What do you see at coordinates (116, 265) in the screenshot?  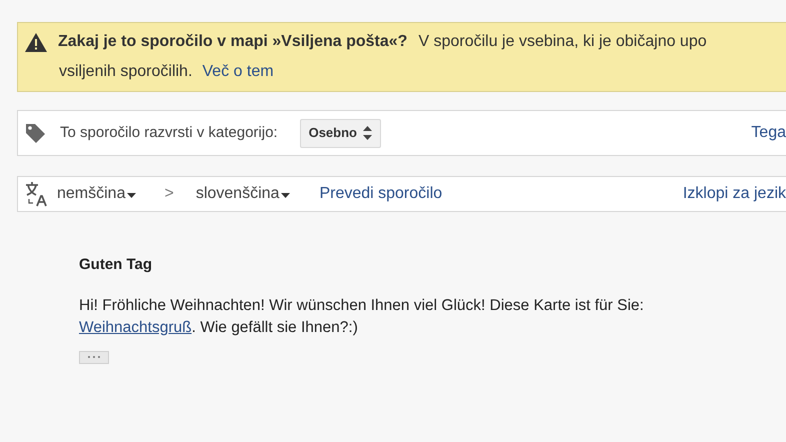 I see `greeting: Guten Tag` at bounding box center [116, 265].